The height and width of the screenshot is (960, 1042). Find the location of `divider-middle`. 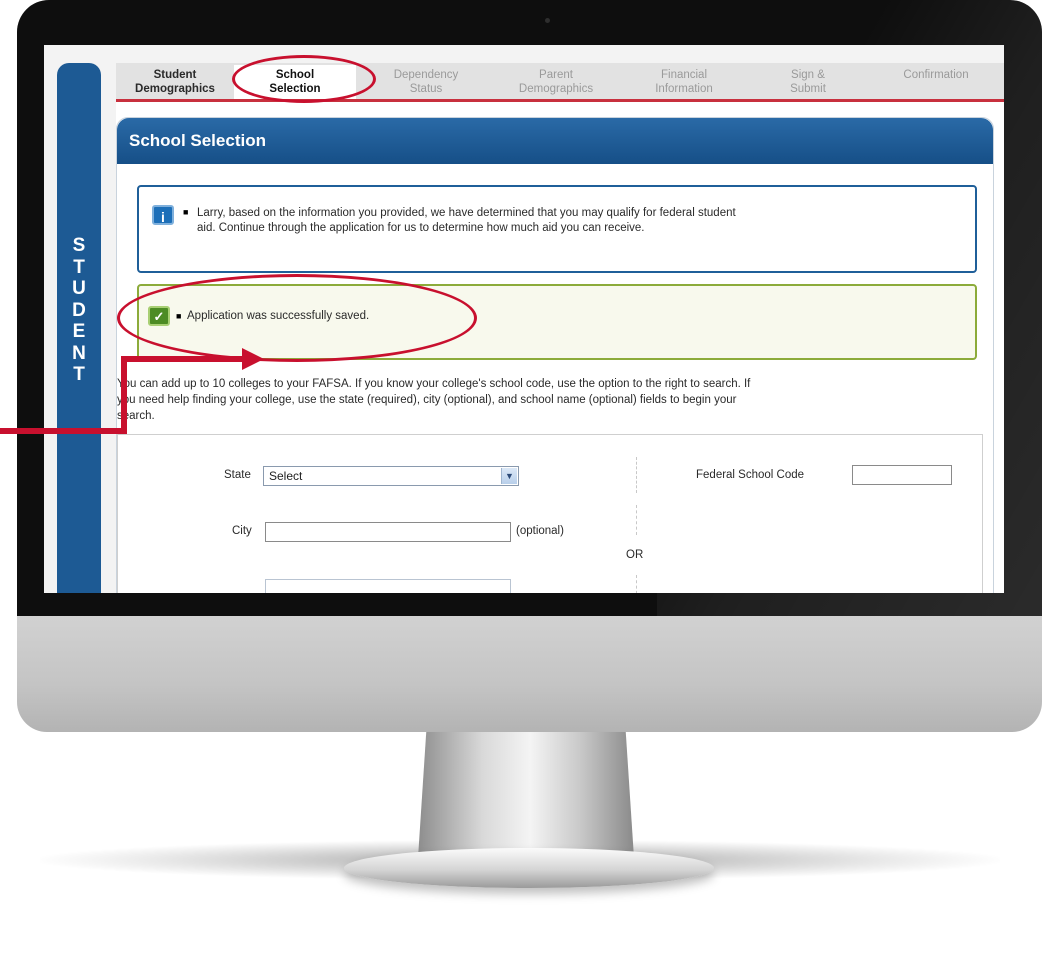

divider-middle is located at coordinates (636, 520).